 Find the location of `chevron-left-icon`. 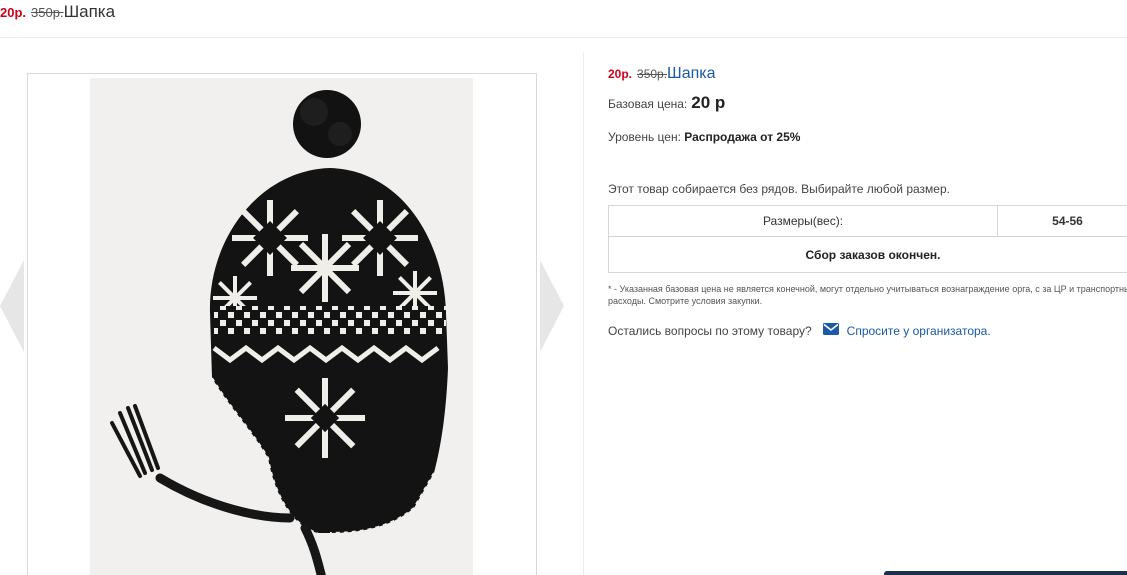

chevron-left-icon is located at coordinates (12, 306).